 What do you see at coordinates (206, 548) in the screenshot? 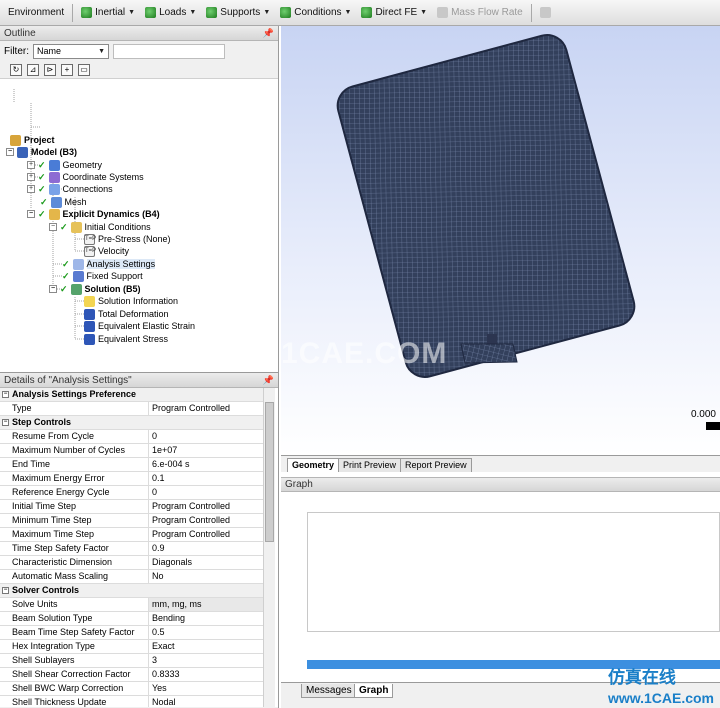
I see `details-value: 0.9` at bounding box center [206, 548].